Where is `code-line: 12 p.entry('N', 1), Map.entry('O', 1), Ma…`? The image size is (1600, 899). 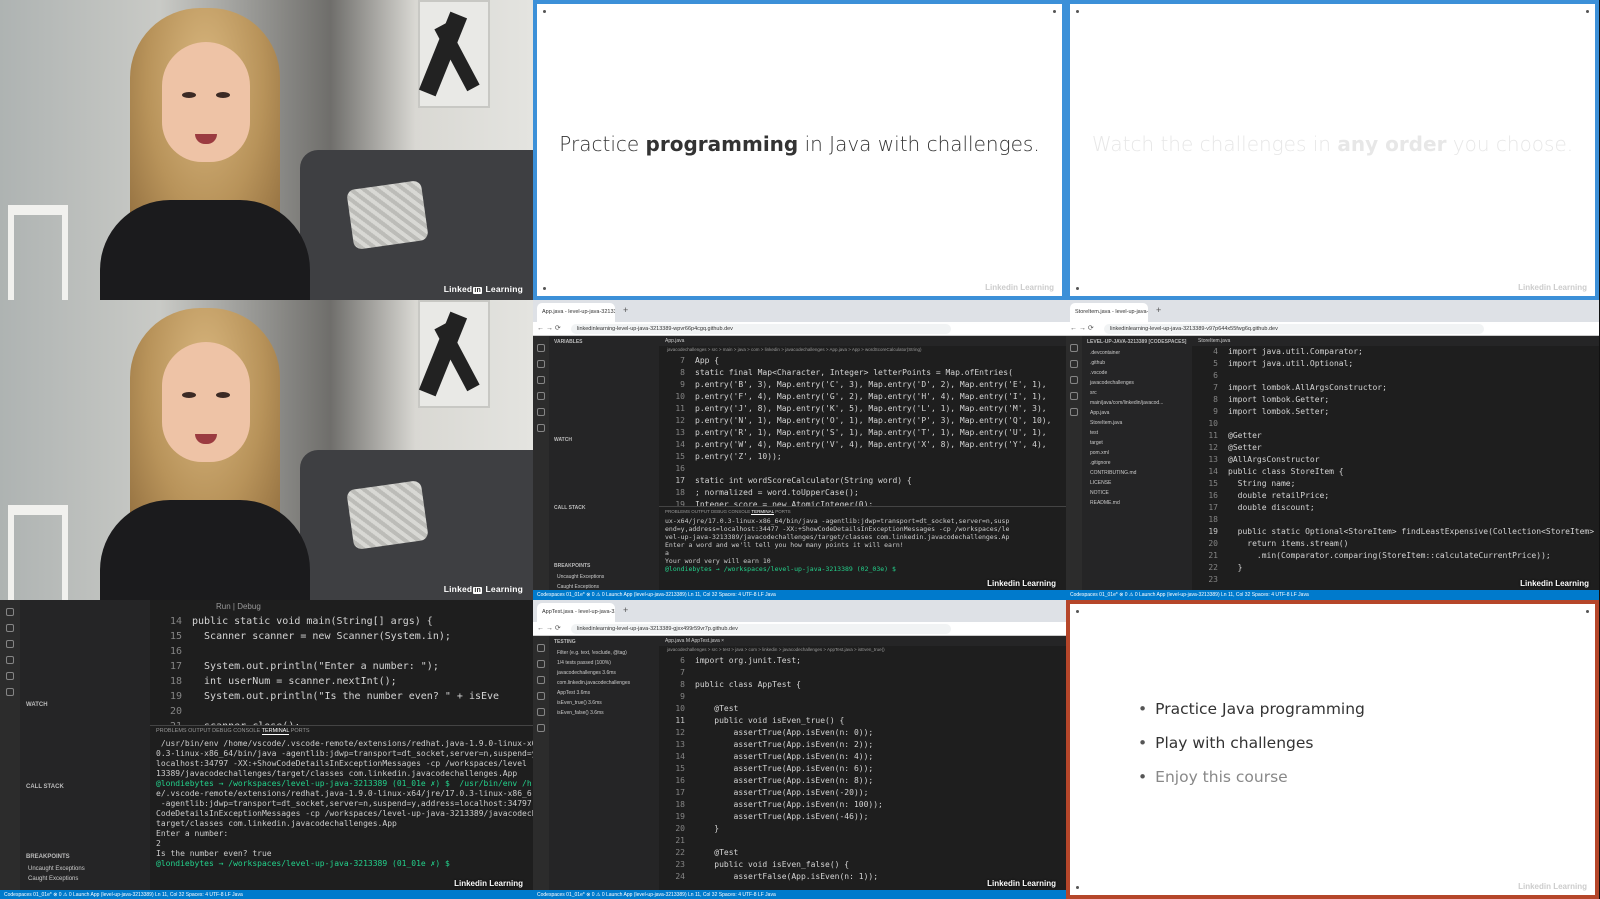 code-line: 12 p.entry('N', 1), Map.entry('O', 1), Ma… is located at coordinates (862, 421).